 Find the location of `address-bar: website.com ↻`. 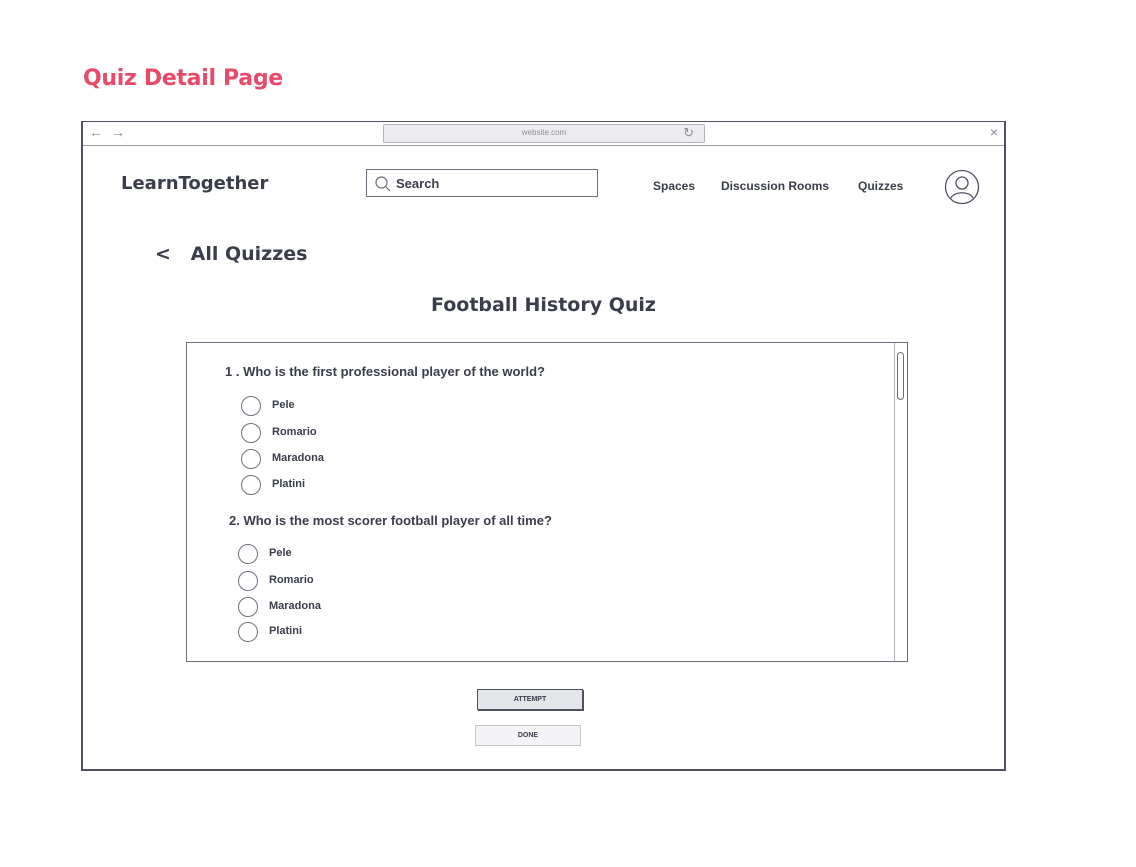

address-bar: website.com ↻ is located at coordinates (544, 133).